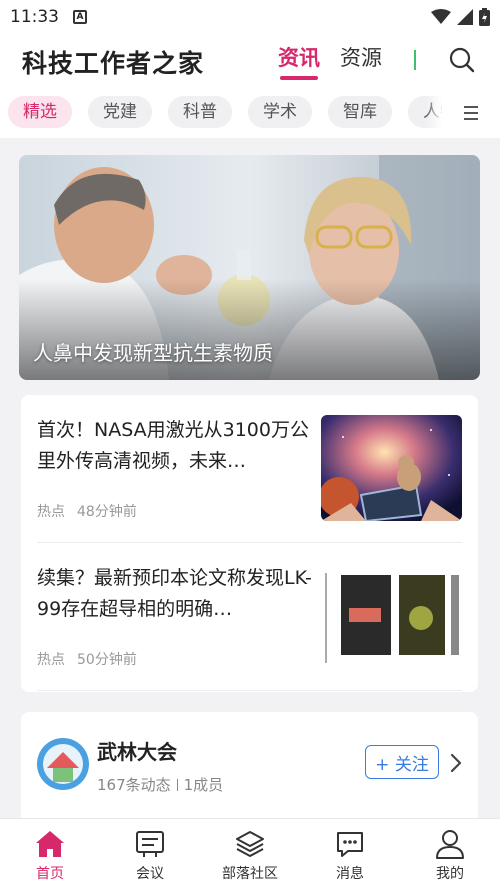 This screenshot has width=500, height=888. I want to click on news-meta: 热点 50分钟前, so click(87, 659).